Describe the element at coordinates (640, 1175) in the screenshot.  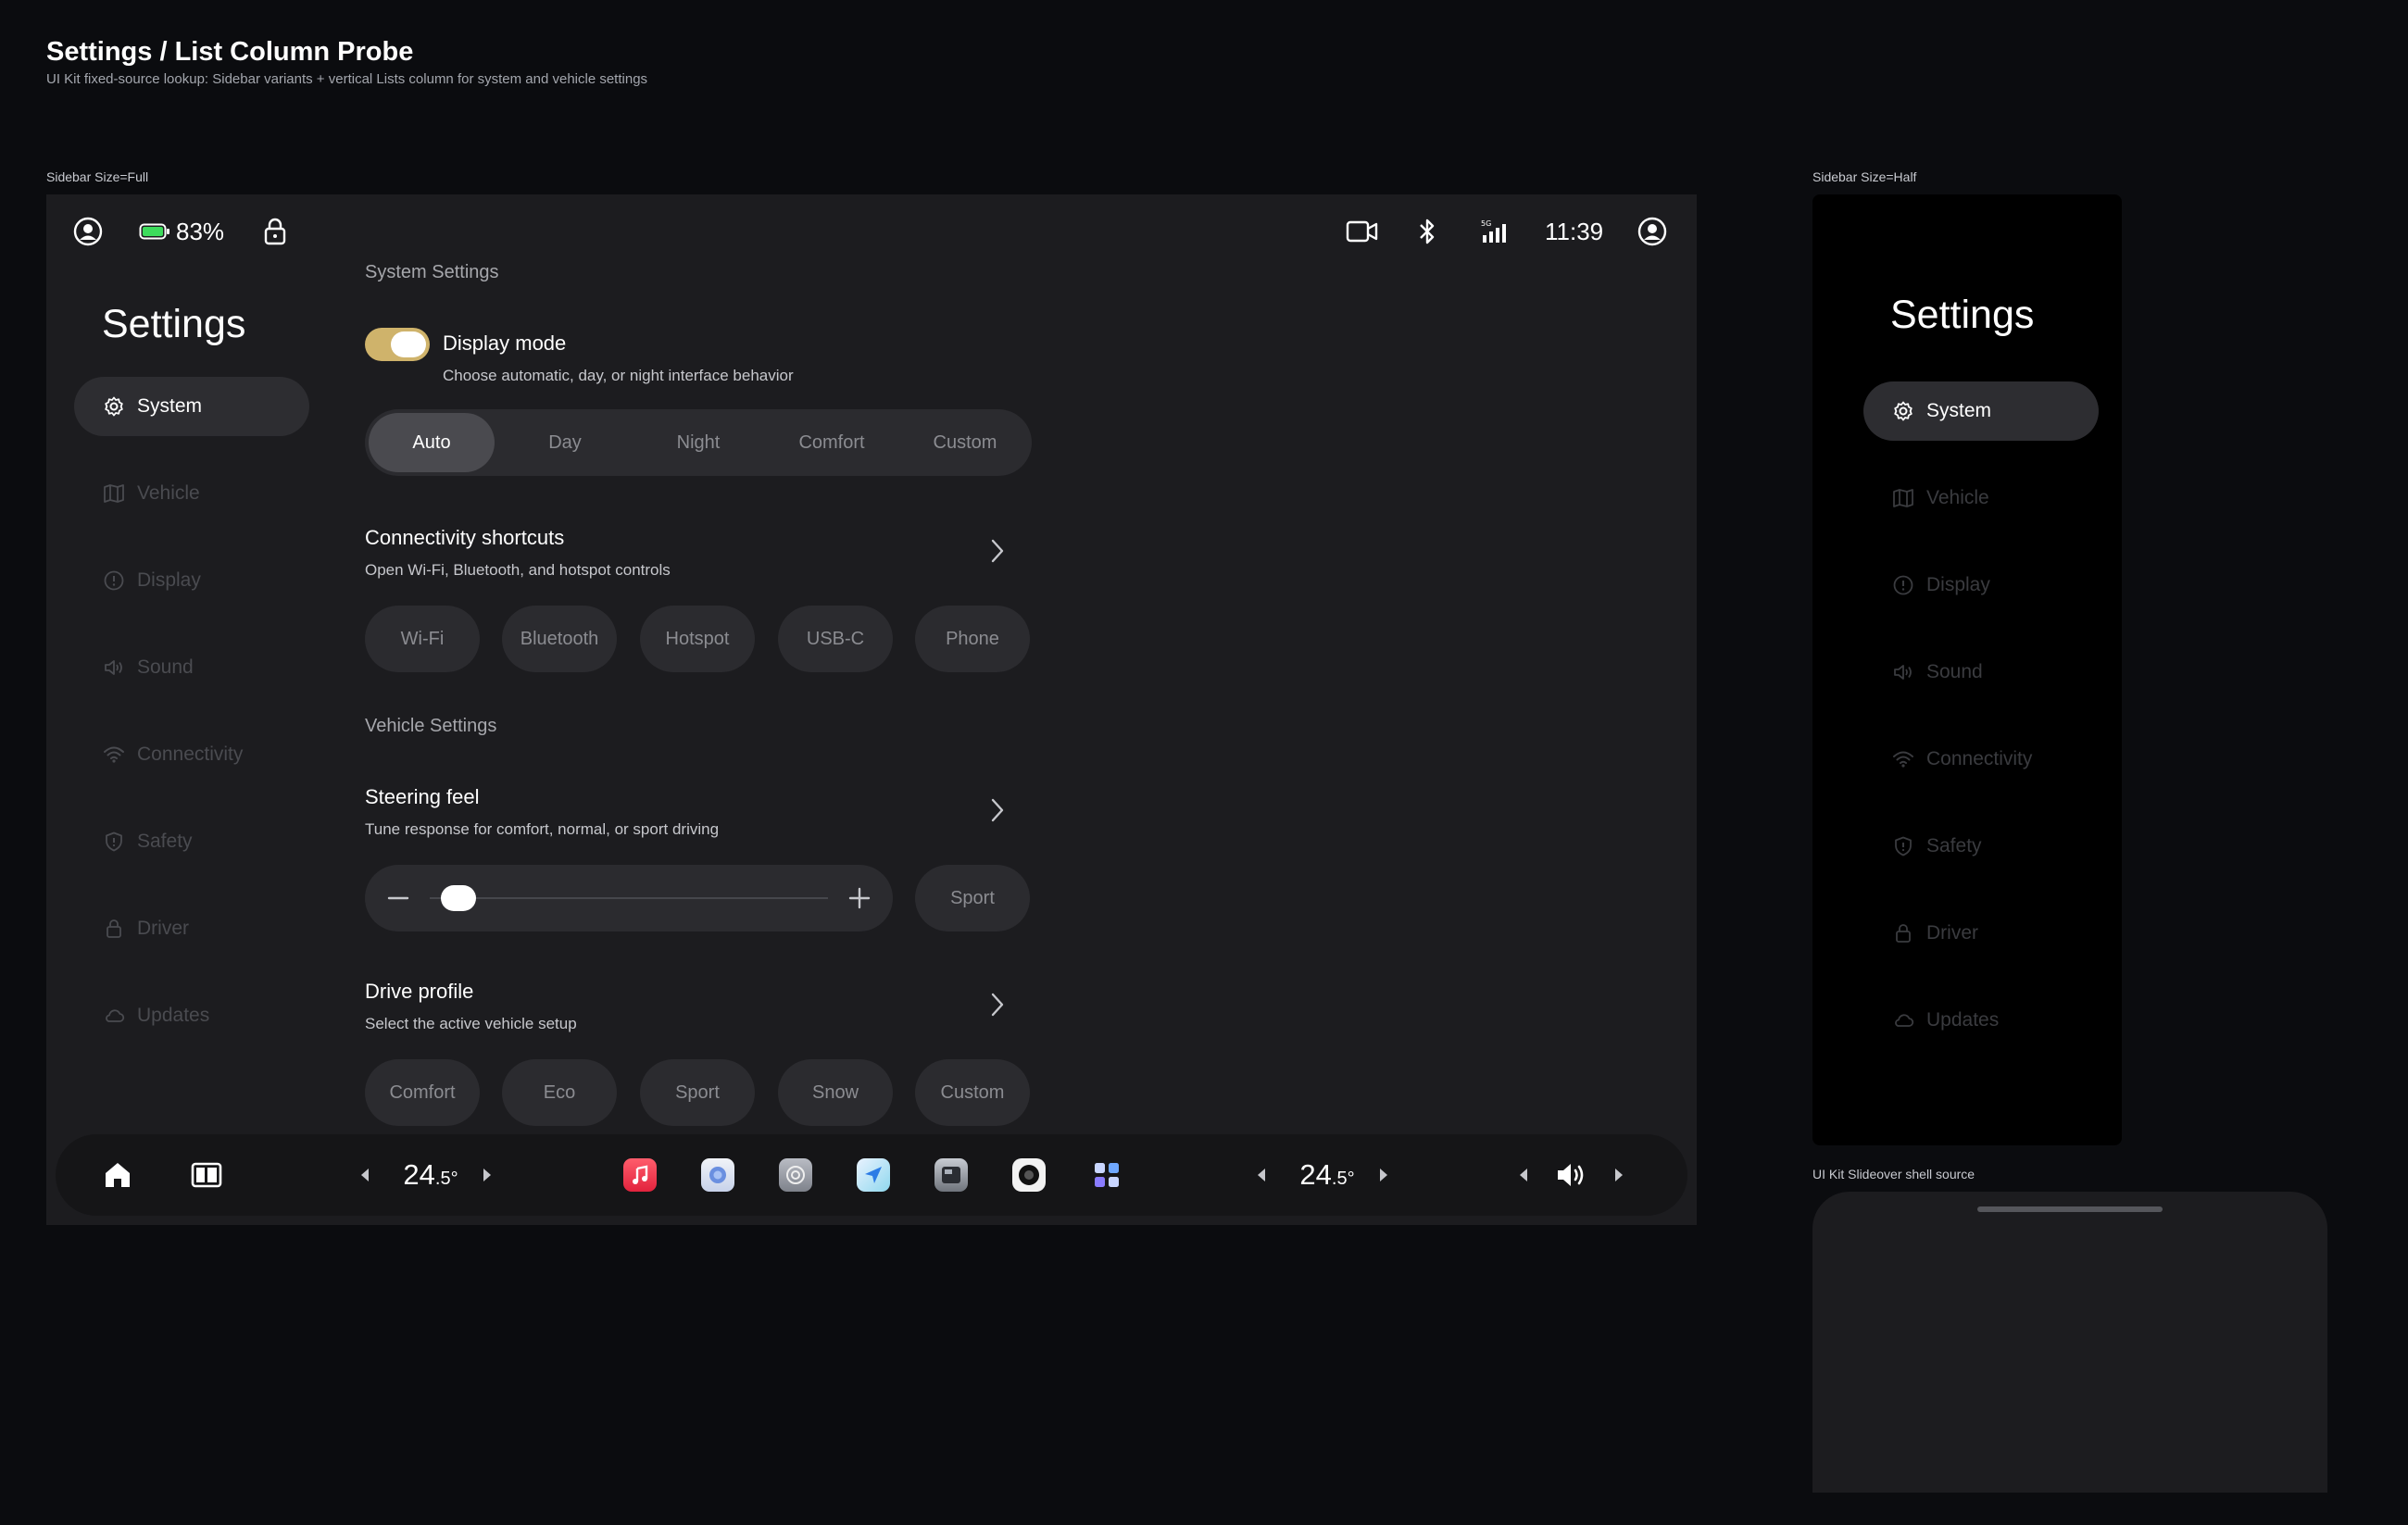
I see `music-app-icon` at that location.